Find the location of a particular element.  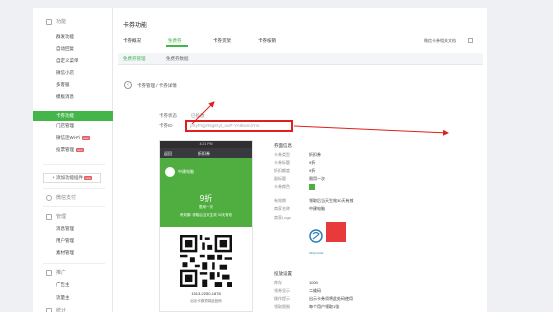

sidebar-item-advertiser: 广告主 is located at coordinates (63, 285).